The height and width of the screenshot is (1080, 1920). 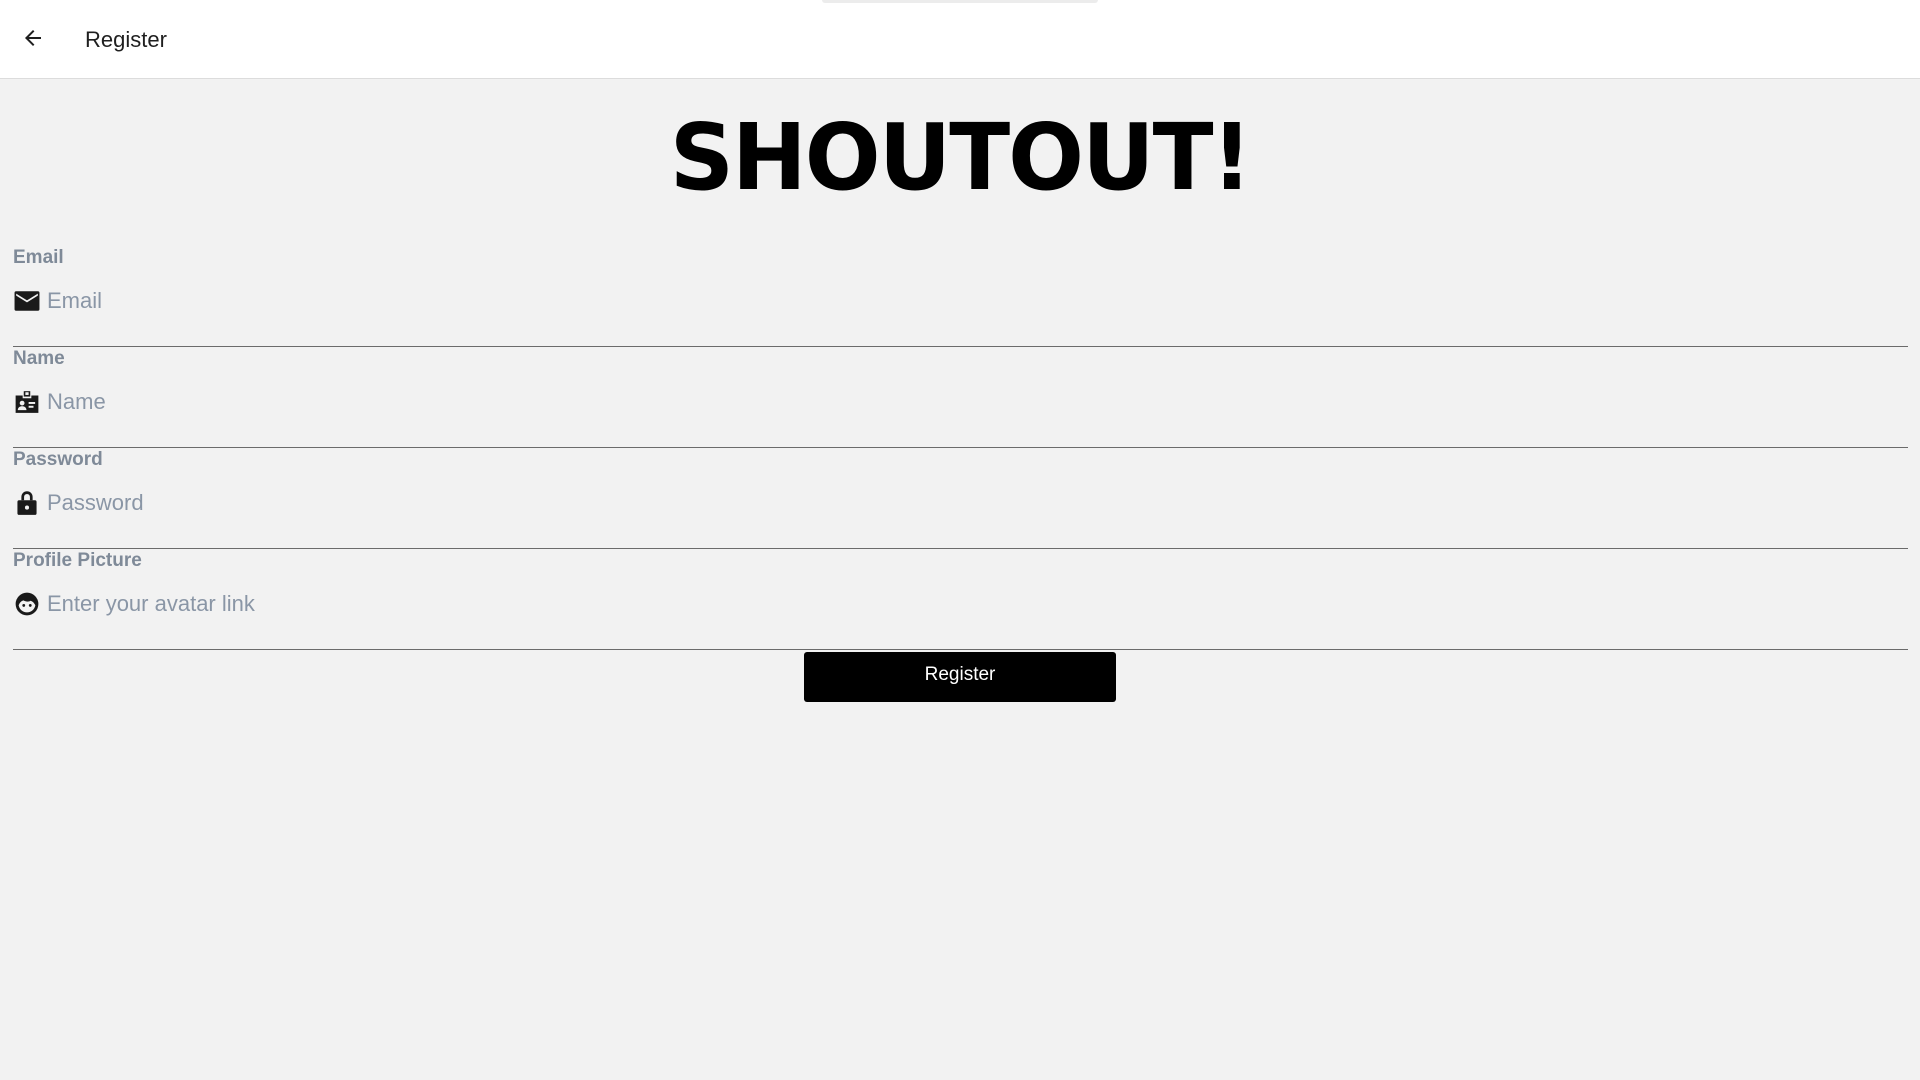 What do you see at coordinates (26, 502) in the screenshot?
I see `lock-icon` at bounding box center [26, 502].